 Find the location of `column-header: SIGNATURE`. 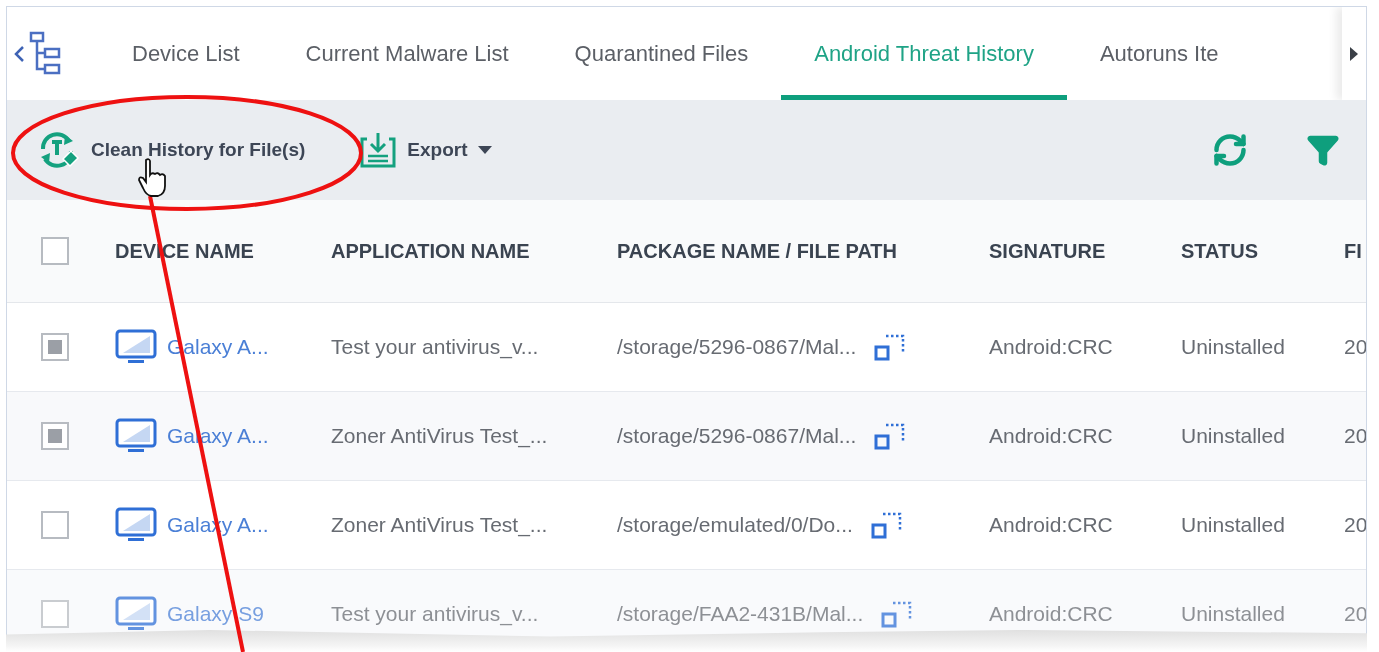

column-header: SIGNATURE is located at coordinates (1047, 251).